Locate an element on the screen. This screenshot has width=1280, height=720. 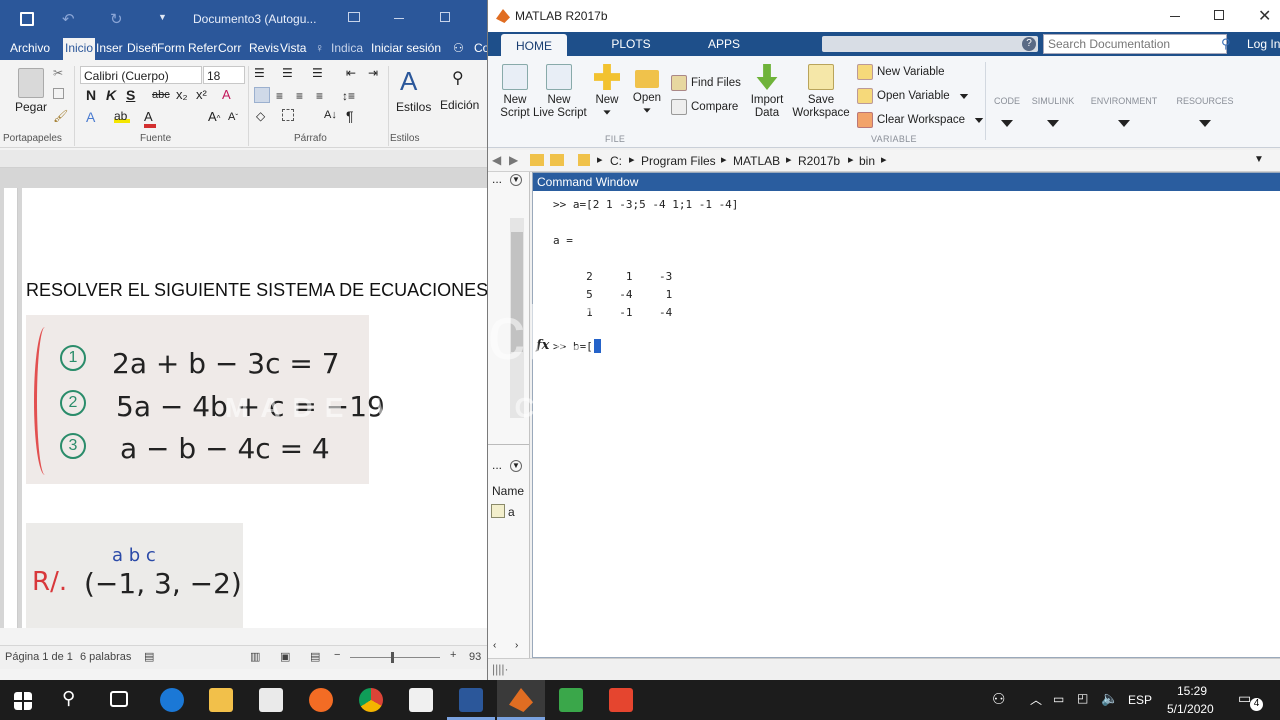
close-icon: ✕ is located at coordinates (1264, 16).